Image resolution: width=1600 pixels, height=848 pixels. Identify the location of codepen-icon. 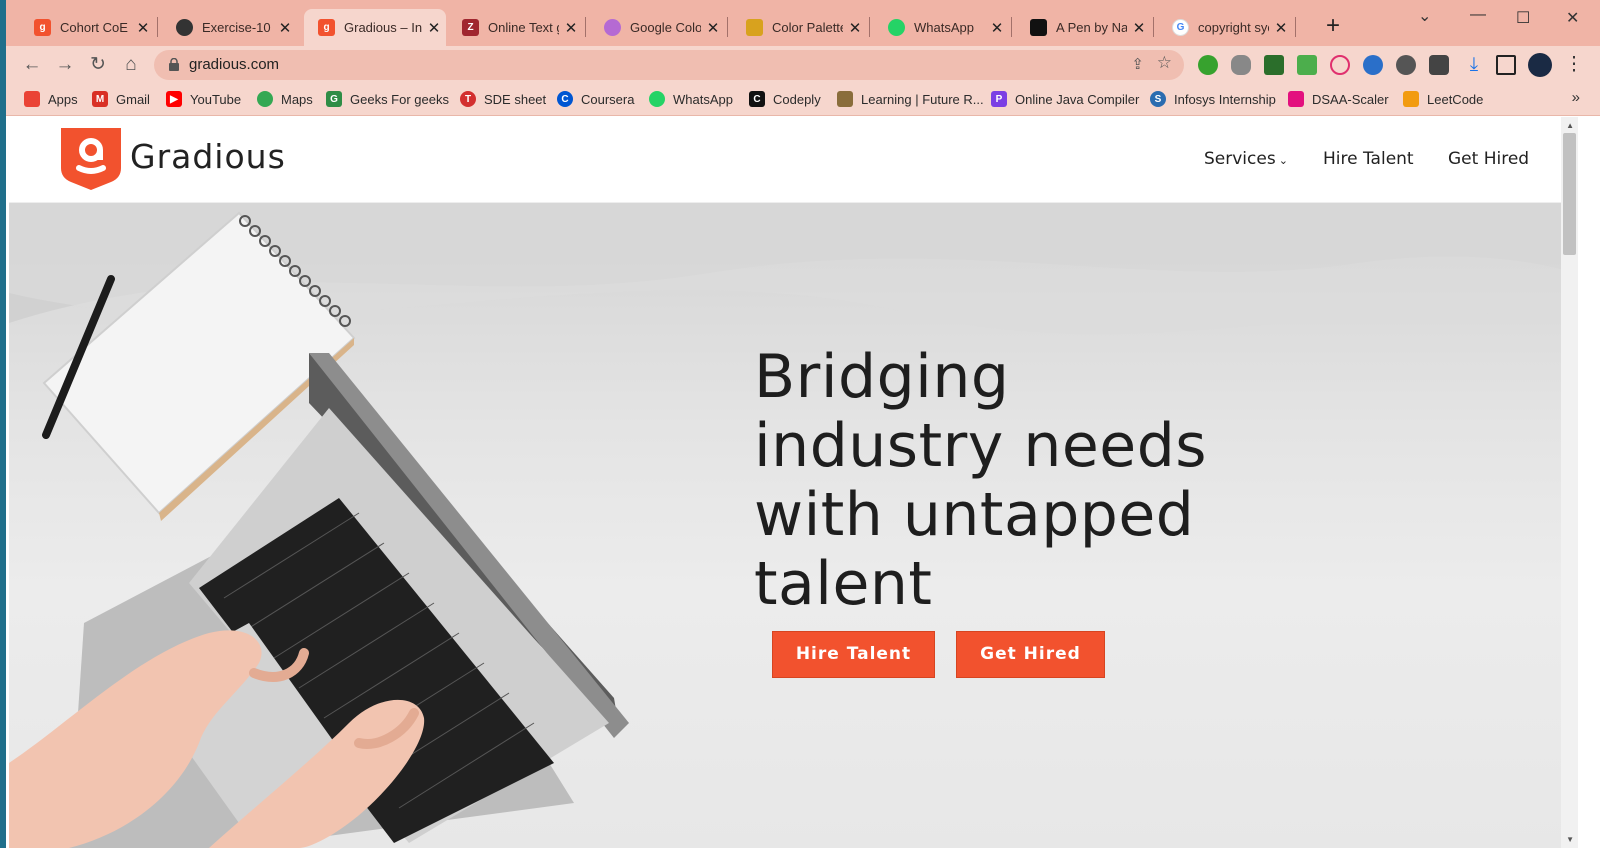
(1038, 27).